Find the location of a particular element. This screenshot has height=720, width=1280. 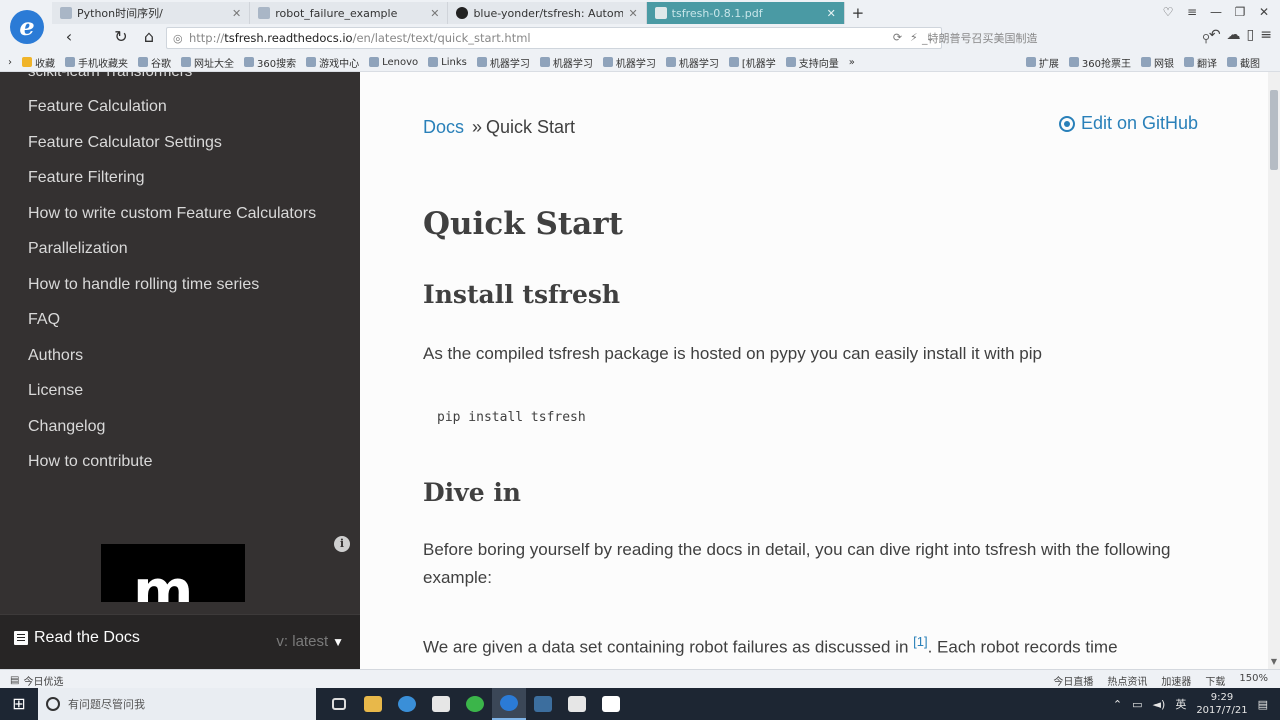

edit-on-github-link: Edit on GitHub is located at coordinates (1128, 123).